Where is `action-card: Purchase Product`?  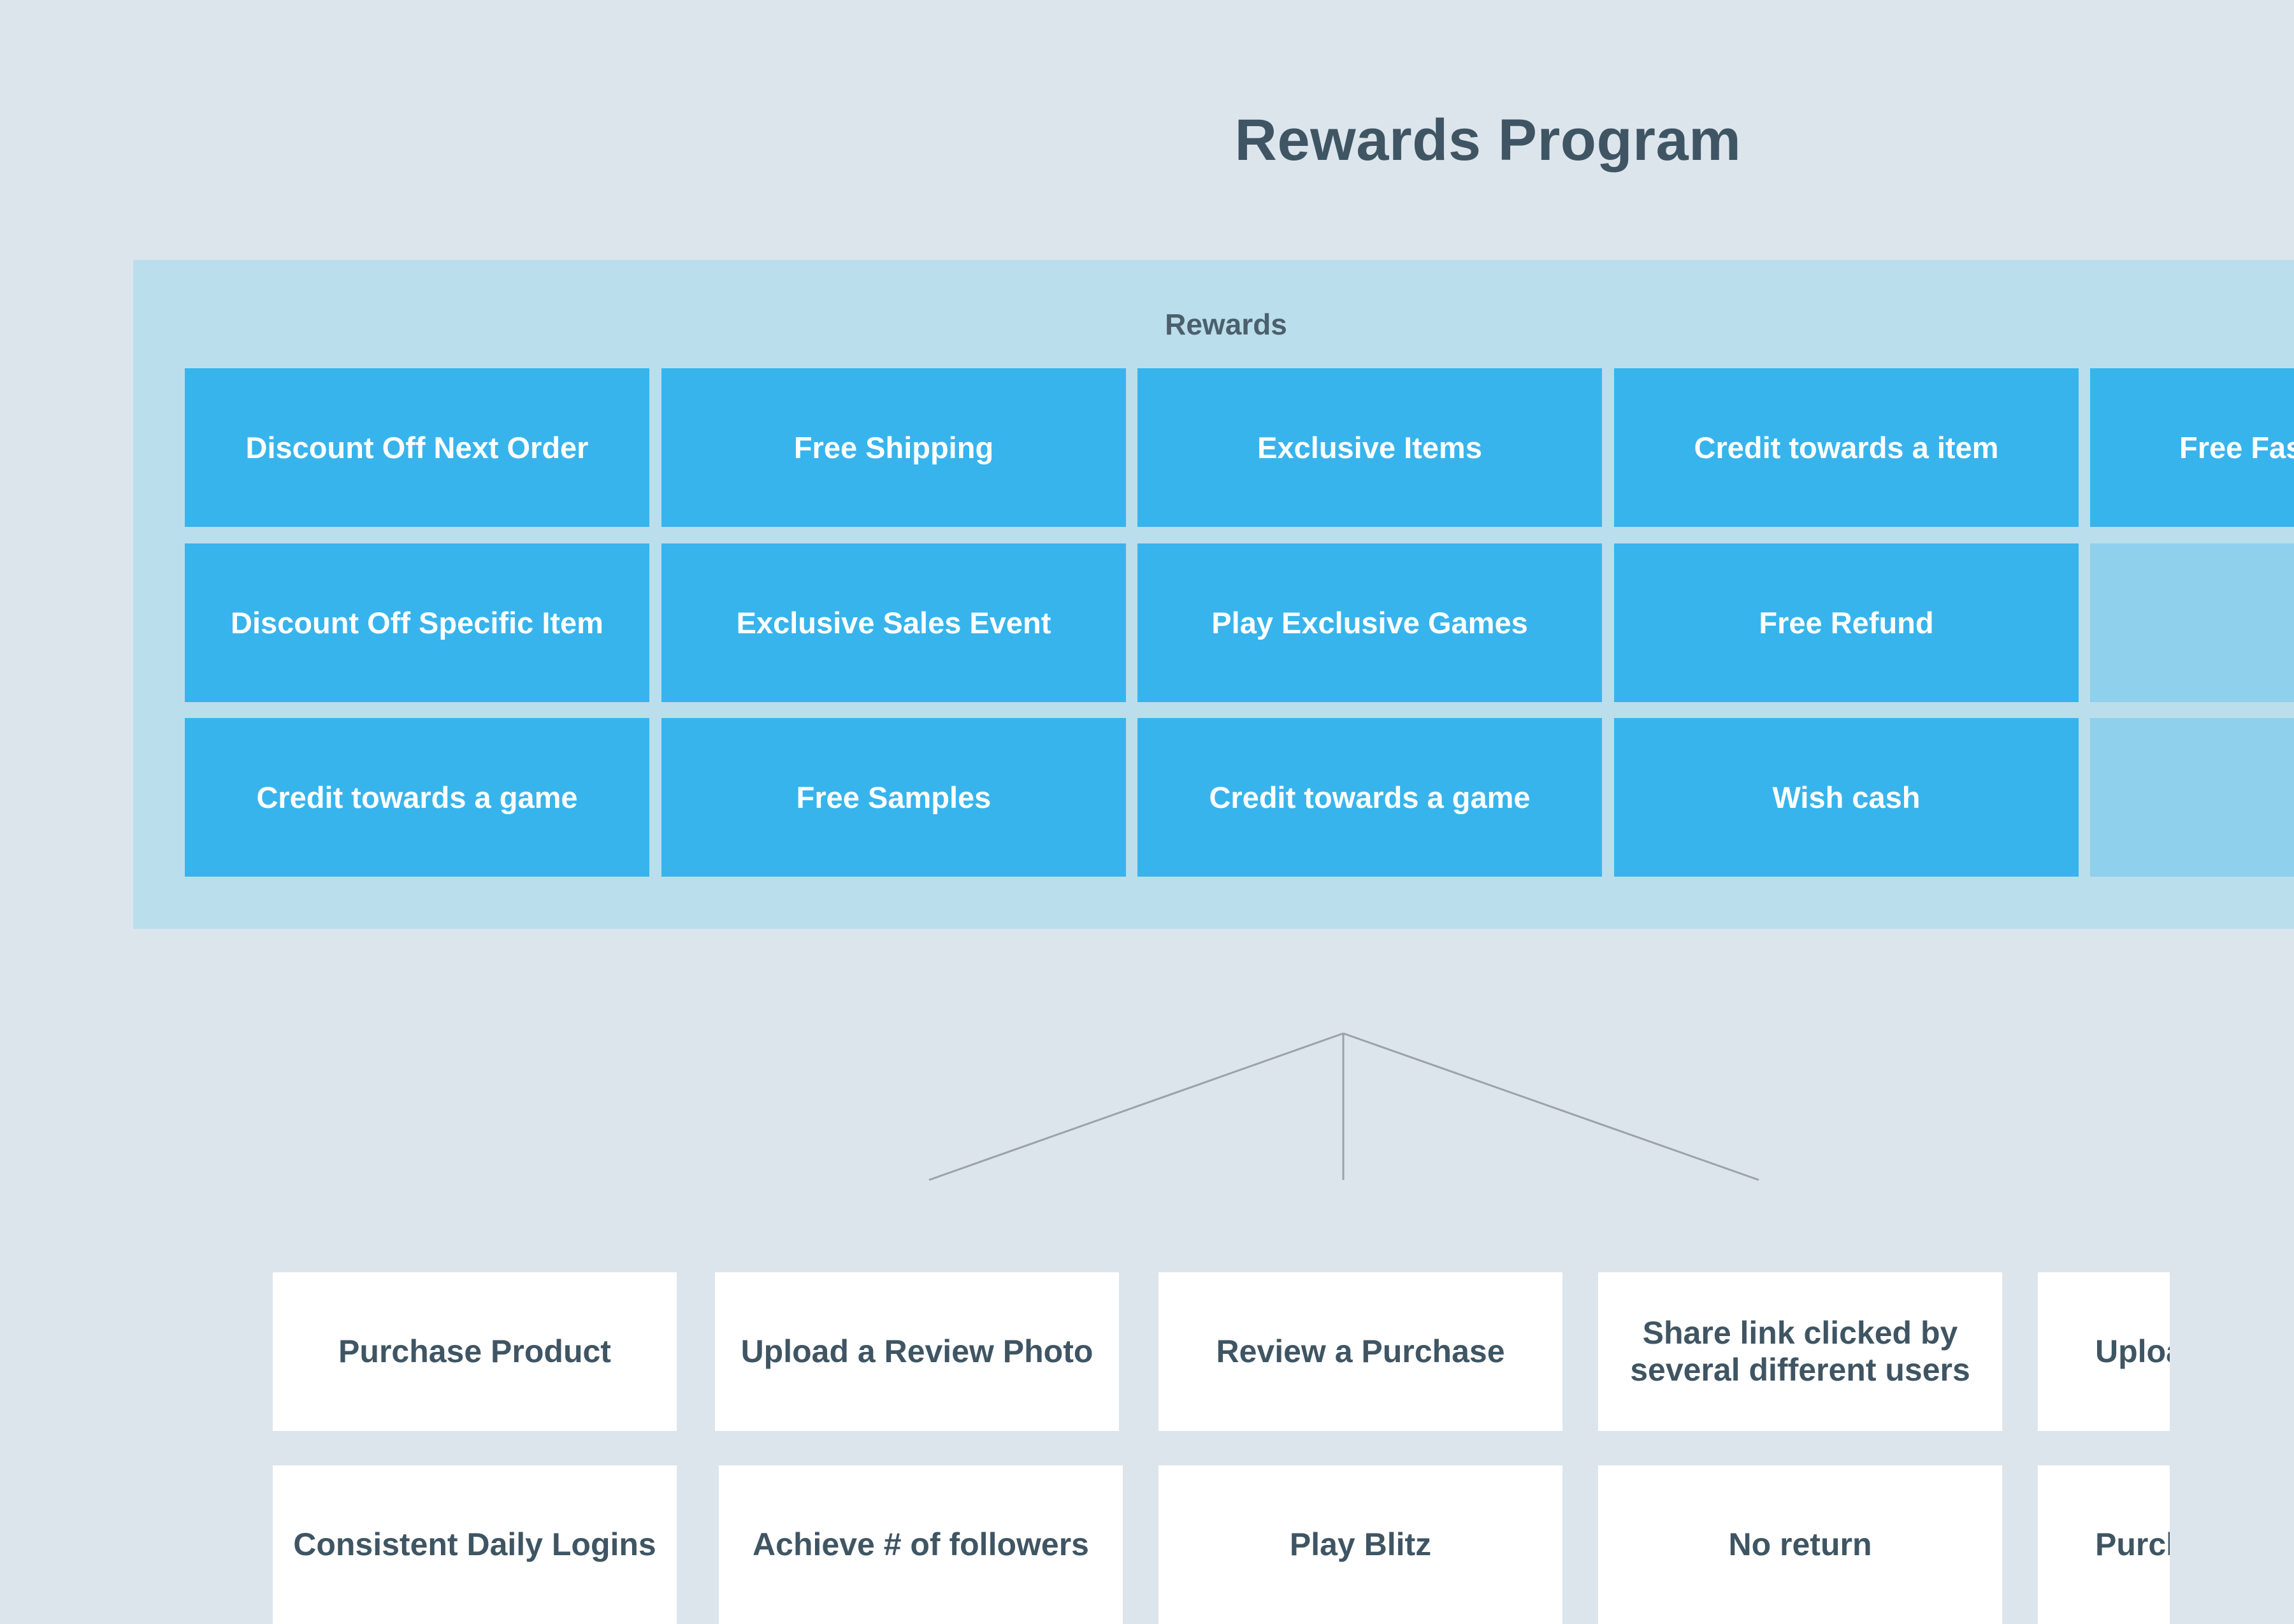
action-card: Purchase Product is located at coordinates (475, 1351).